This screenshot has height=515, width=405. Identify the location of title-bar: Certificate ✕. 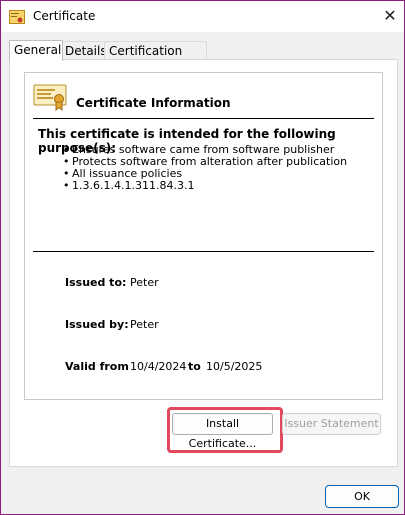
(202, 16).